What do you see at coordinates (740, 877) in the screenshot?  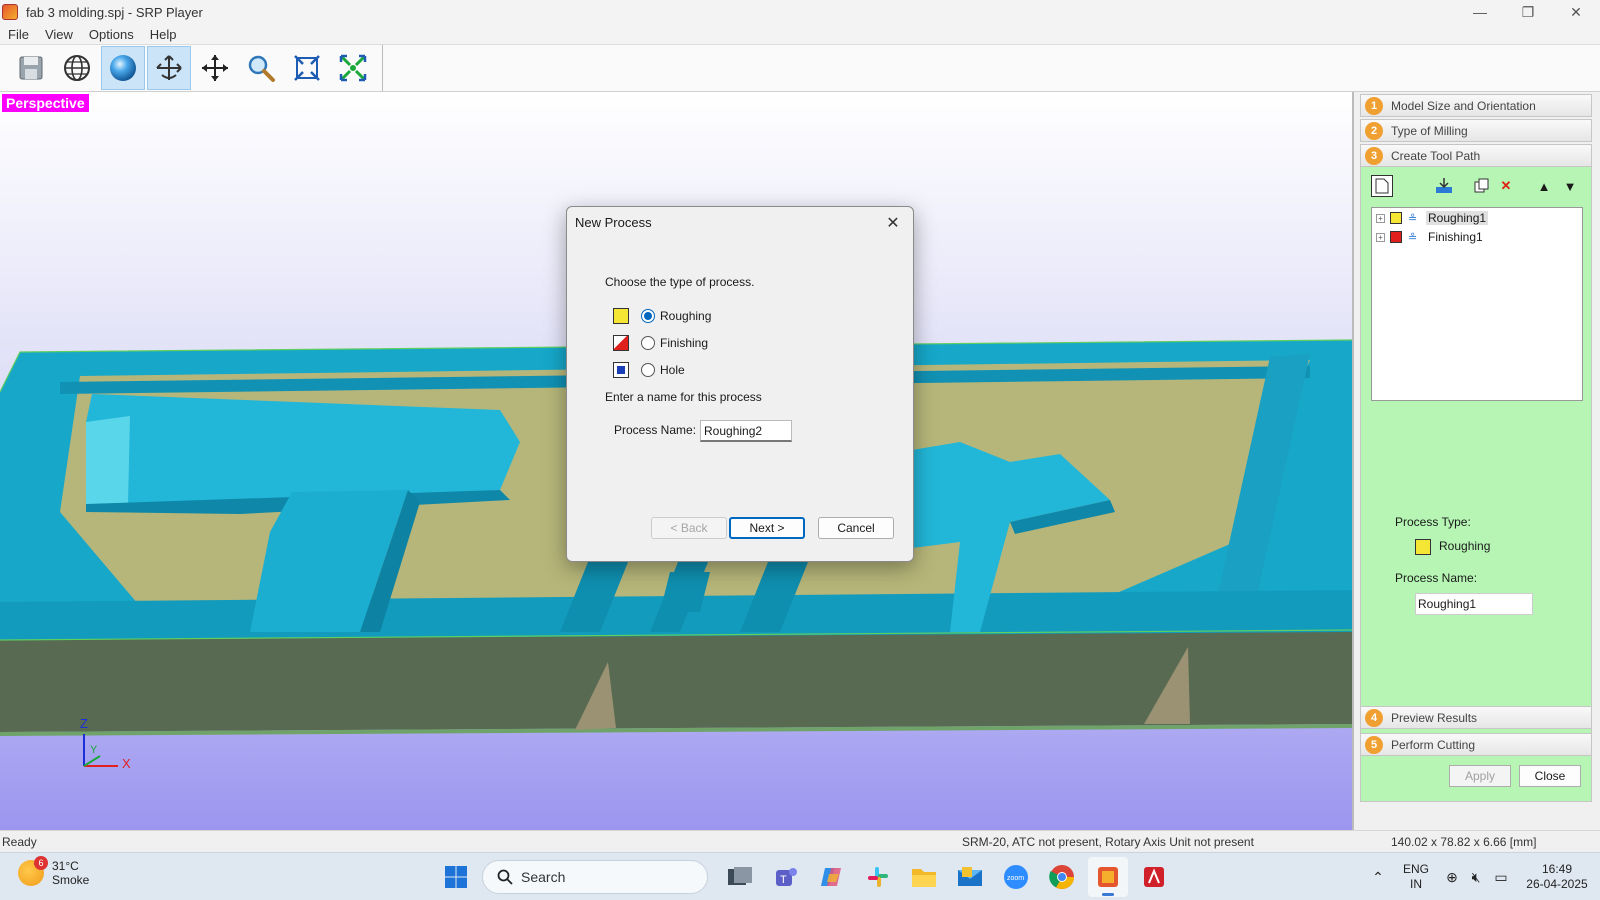 I see `task-view-button` at bounding box center [740, 877].